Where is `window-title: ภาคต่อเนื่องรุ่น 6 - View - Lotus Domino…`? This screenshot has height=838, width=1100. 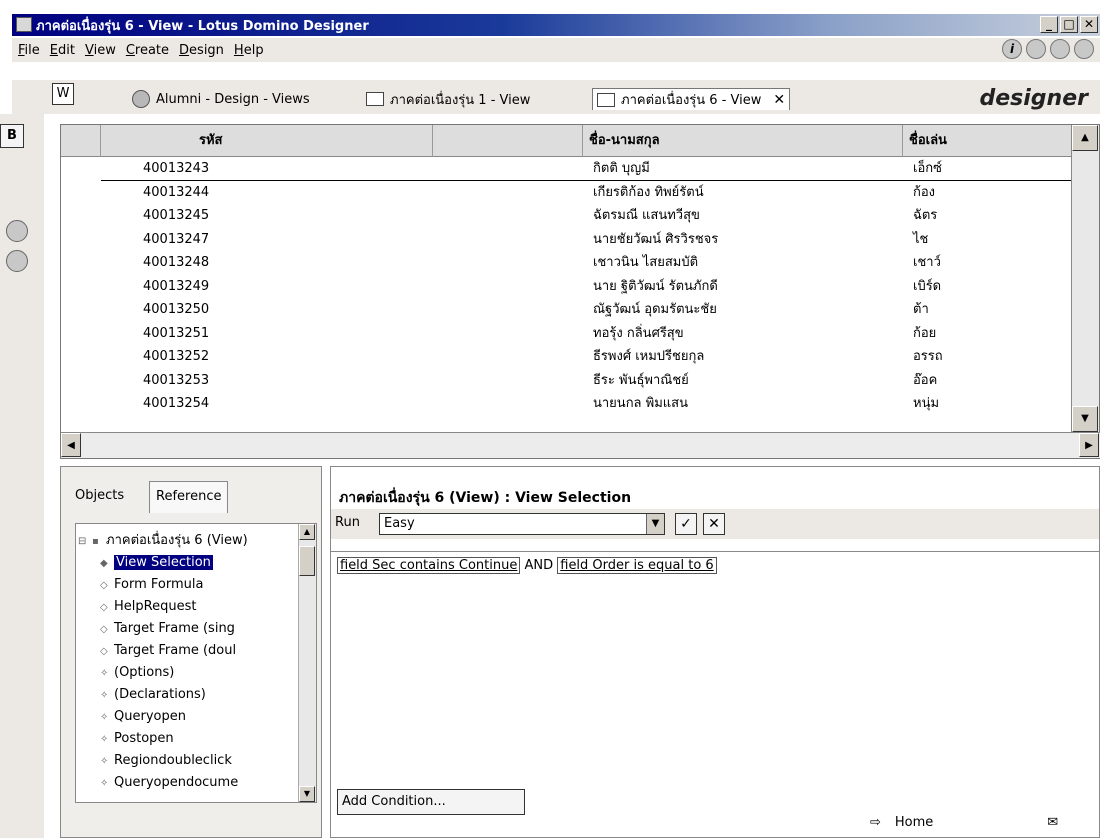 window-title: ภาคต่อเนื่องรุ่น 6 - View - Lotus Domino… is located at coordinates (202, 26).